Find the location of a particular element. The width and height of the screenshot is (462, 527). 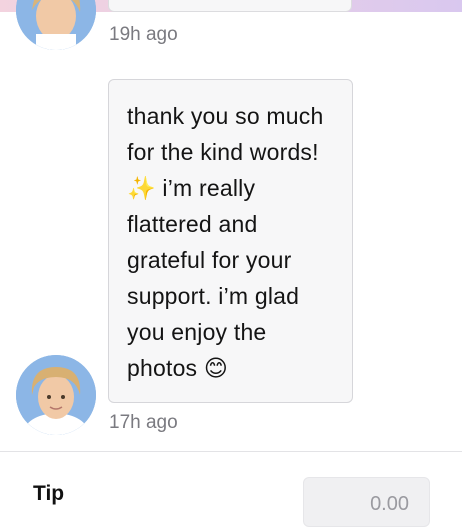

tip-label: Tip is located at coordinates (49, 493).